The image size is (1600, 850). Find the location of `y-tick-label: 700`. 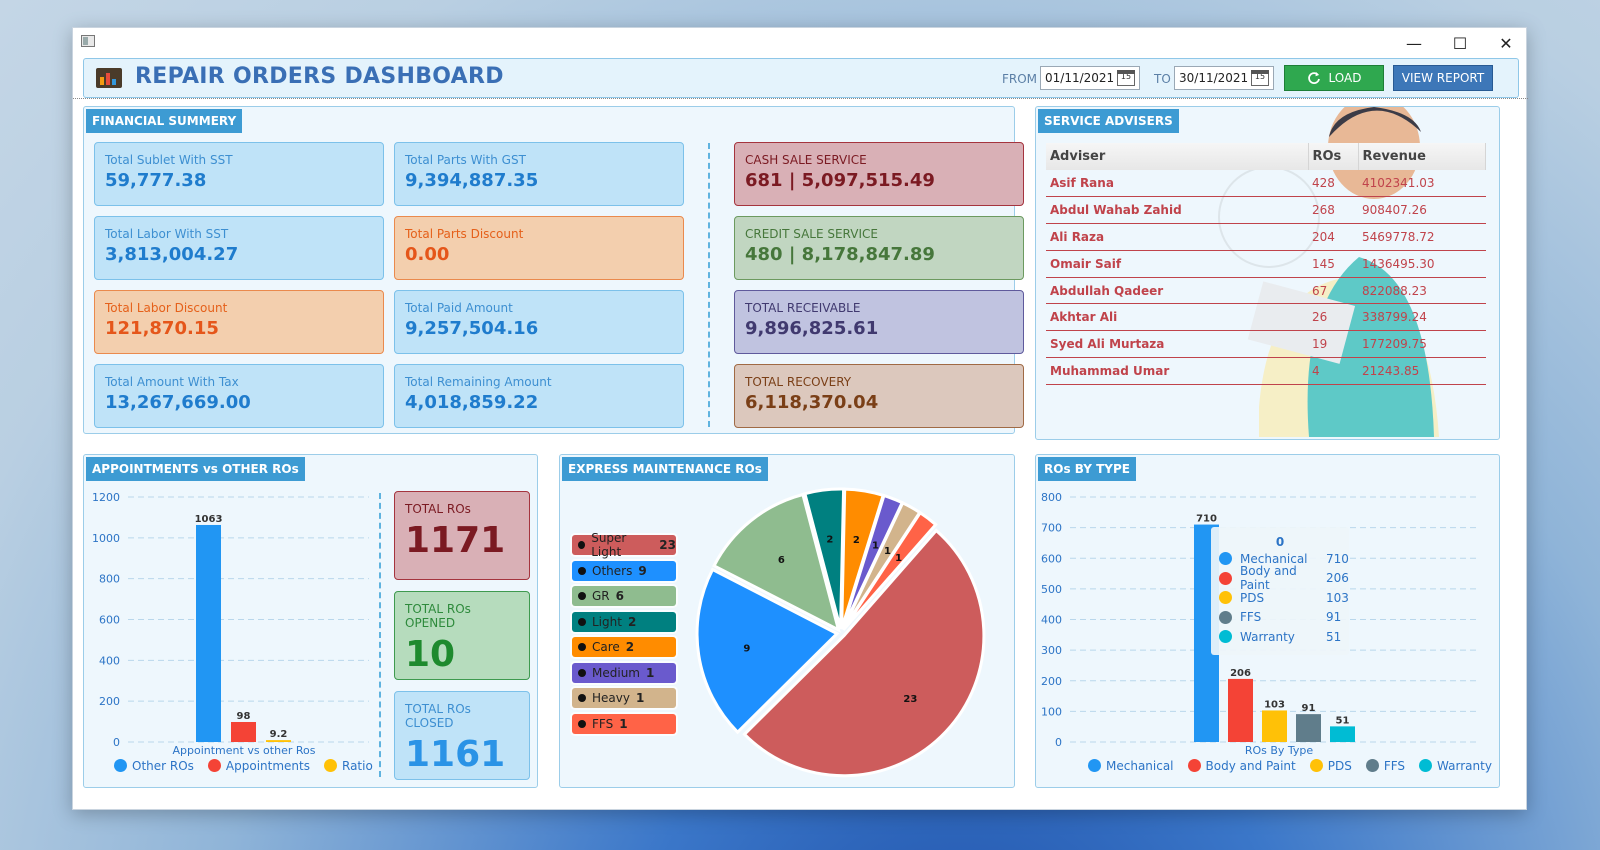

y-tick-label: 700 is located at coordinates (1051, 528).